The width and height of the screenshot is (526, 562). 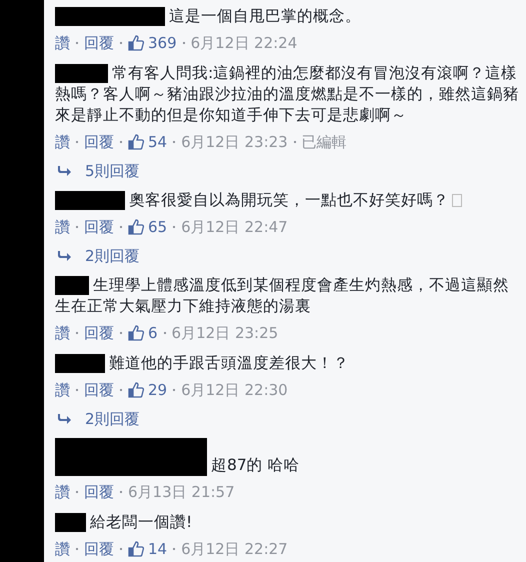 I want to click on comment-text: 奧客很愛自以為開玩笑，一點也不好笑好嗎？, so click(x=289, y=200).